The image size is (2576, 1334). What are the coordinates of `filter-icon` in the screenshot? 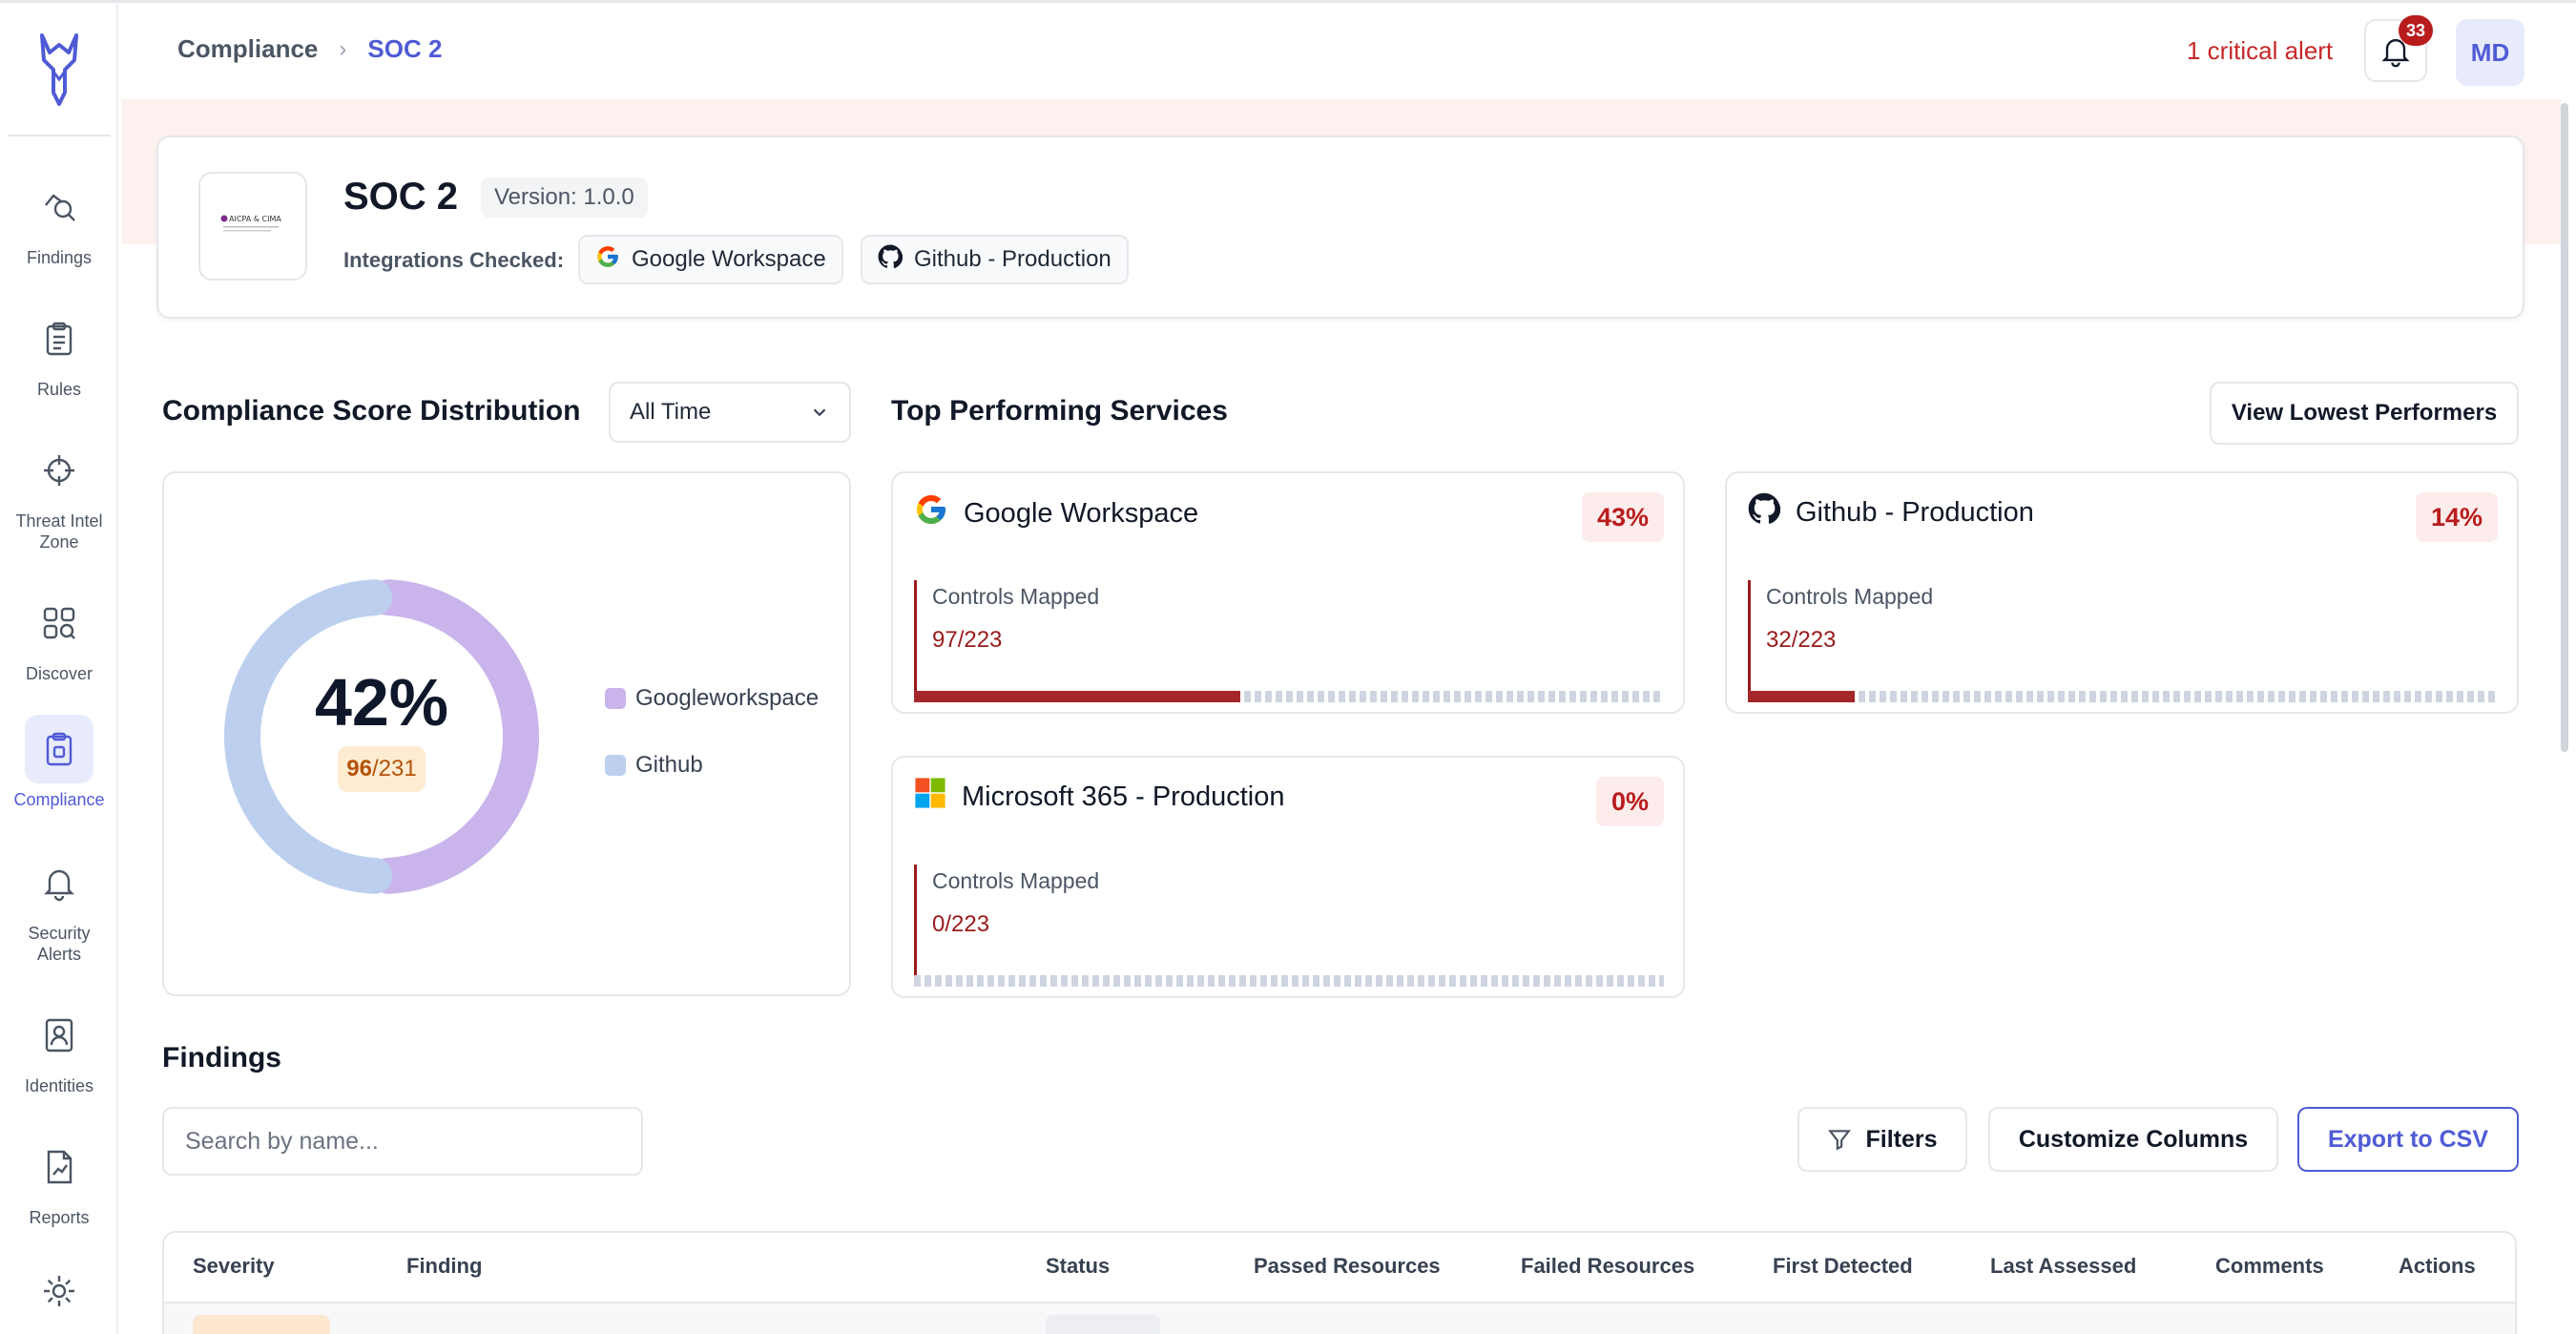 It's located at (1840, 1140).